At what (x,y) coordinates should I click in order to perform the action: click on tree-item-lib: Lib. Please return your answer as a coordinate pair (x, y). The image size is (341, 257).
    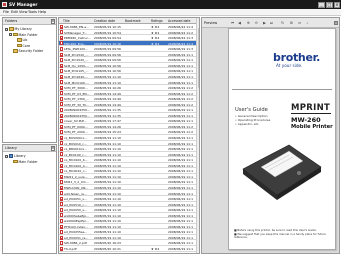
    Looking at the image, I should click on (22, 40).